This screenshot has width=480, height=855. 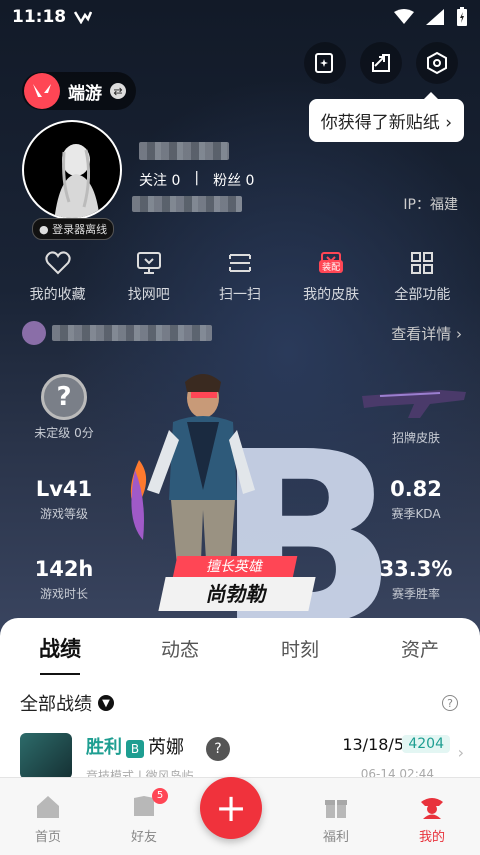 I want to click on best-hero-name: 尚勃勒, so click(x=237, y=594).